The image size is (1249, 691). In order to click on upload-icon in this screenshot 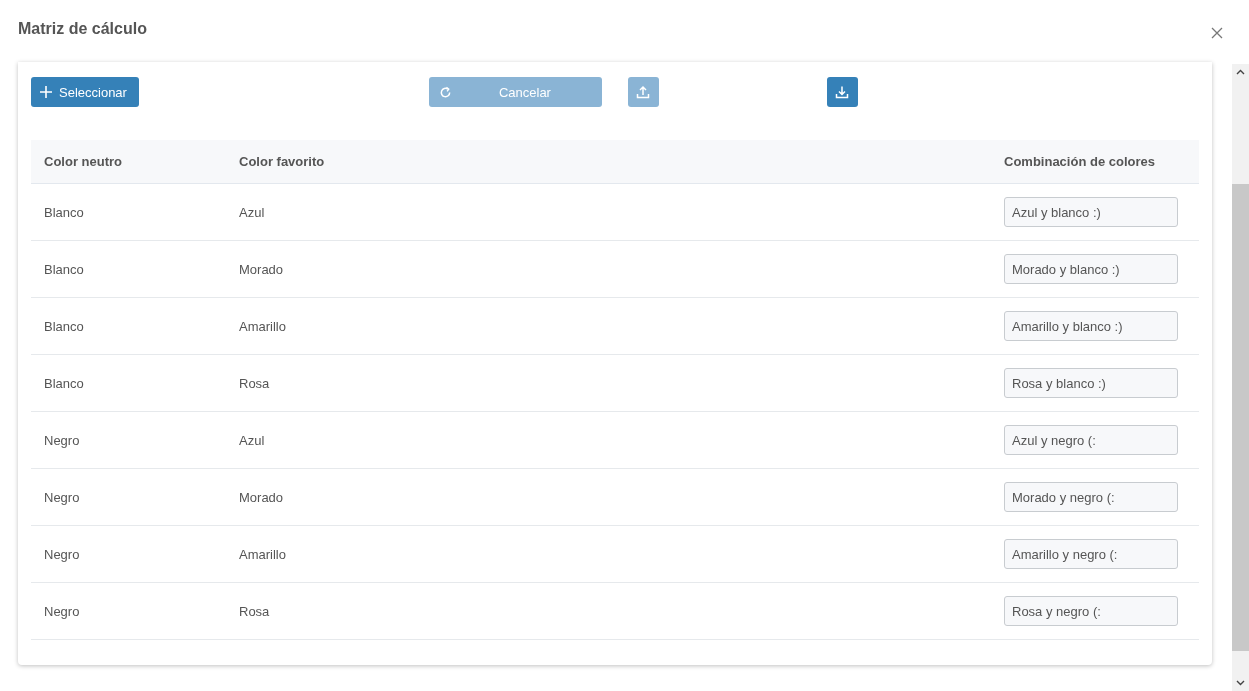, I will do `click(643, 92)`.